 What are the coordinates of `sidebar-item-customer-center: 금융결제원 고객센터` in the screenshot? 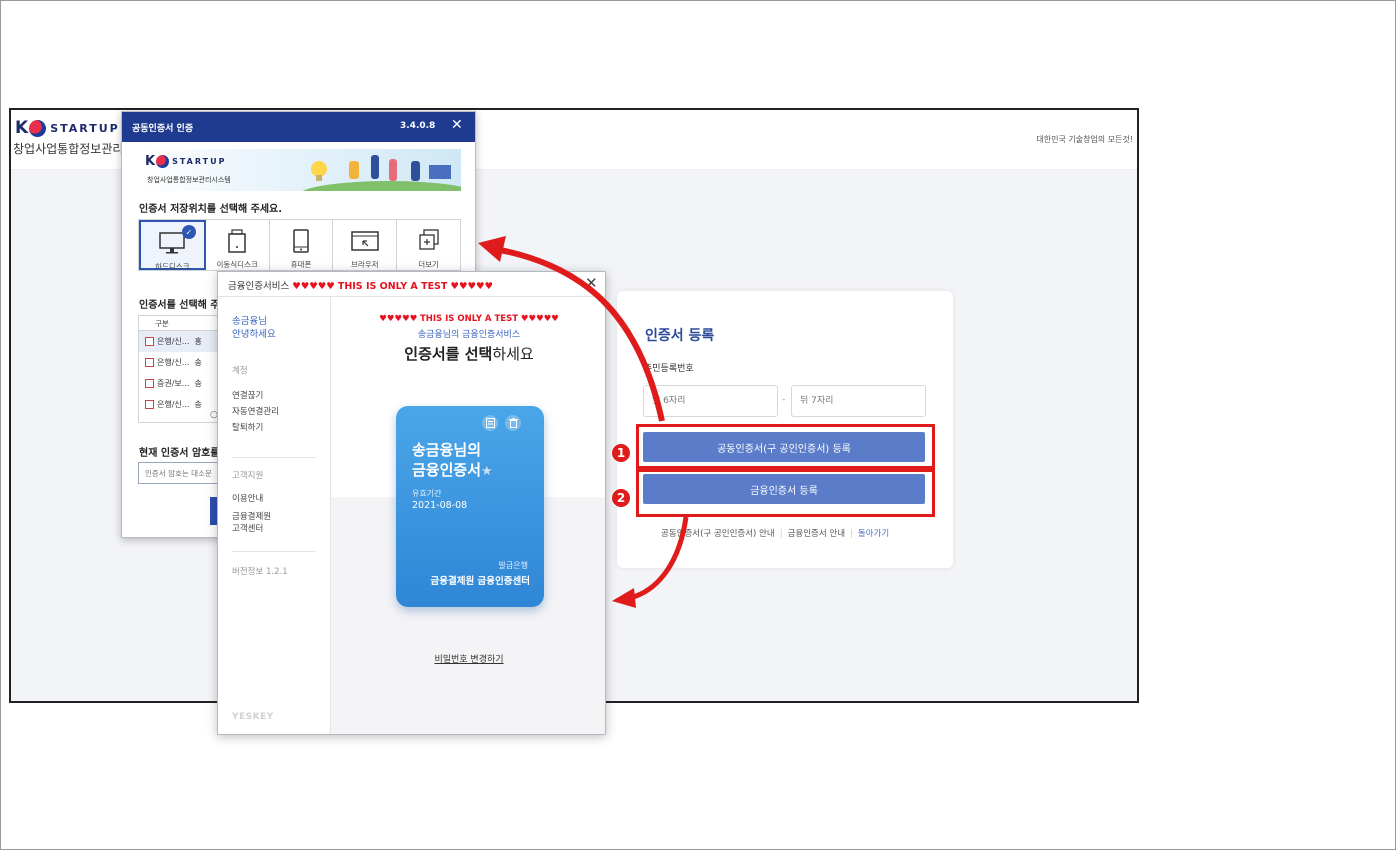 It's located at (251, 523).